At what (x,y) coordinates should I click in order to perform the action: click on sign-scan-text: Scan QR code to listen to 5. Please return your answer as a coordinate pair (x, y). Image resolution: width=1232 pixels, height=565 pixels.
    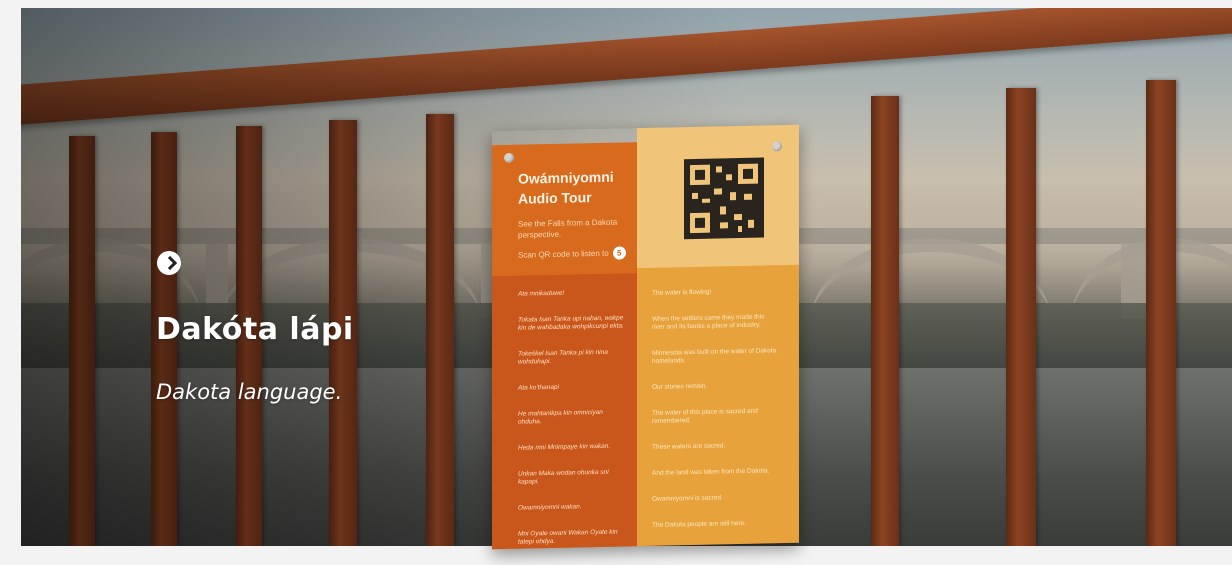
    Looking at the image, I should click on (572, 253).